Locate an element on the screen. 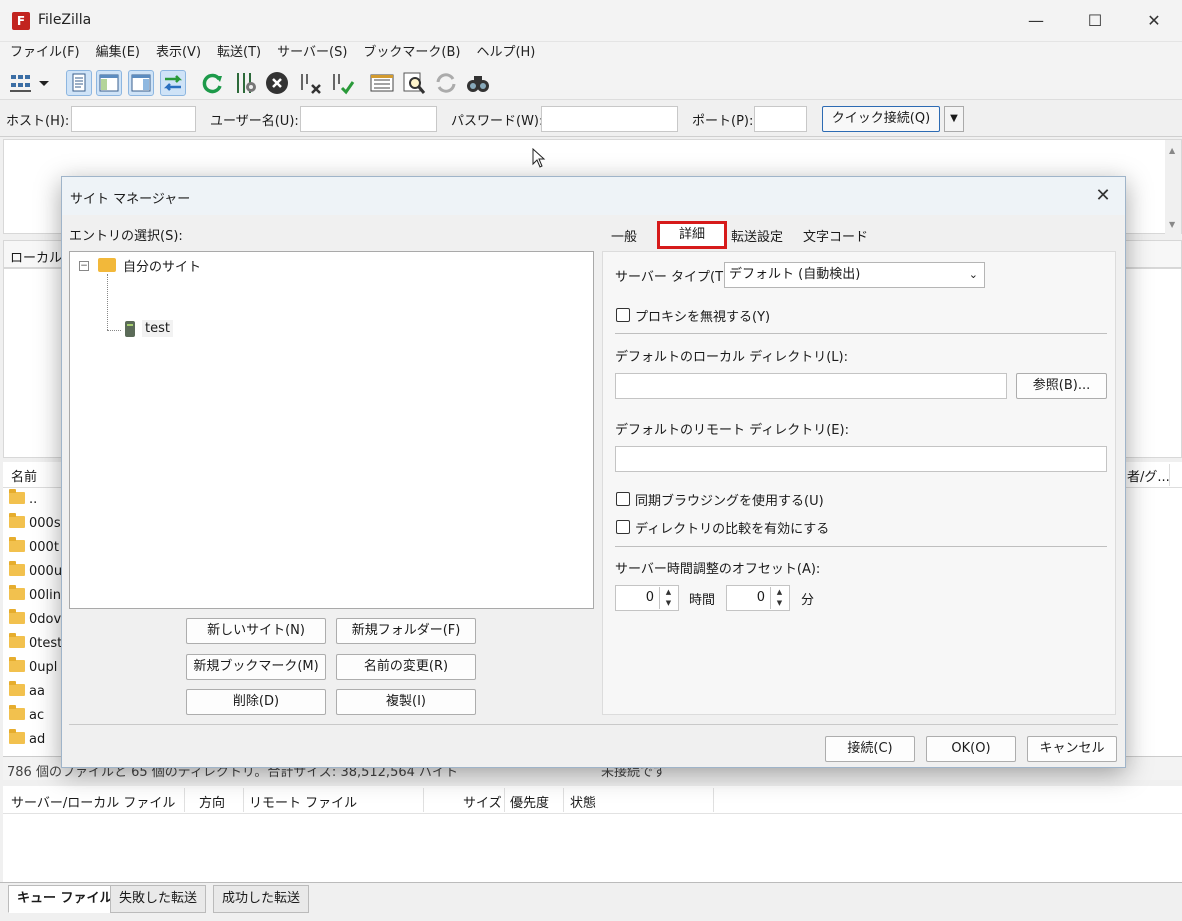  minimize-button: — is located at coordinates (1036, 21).